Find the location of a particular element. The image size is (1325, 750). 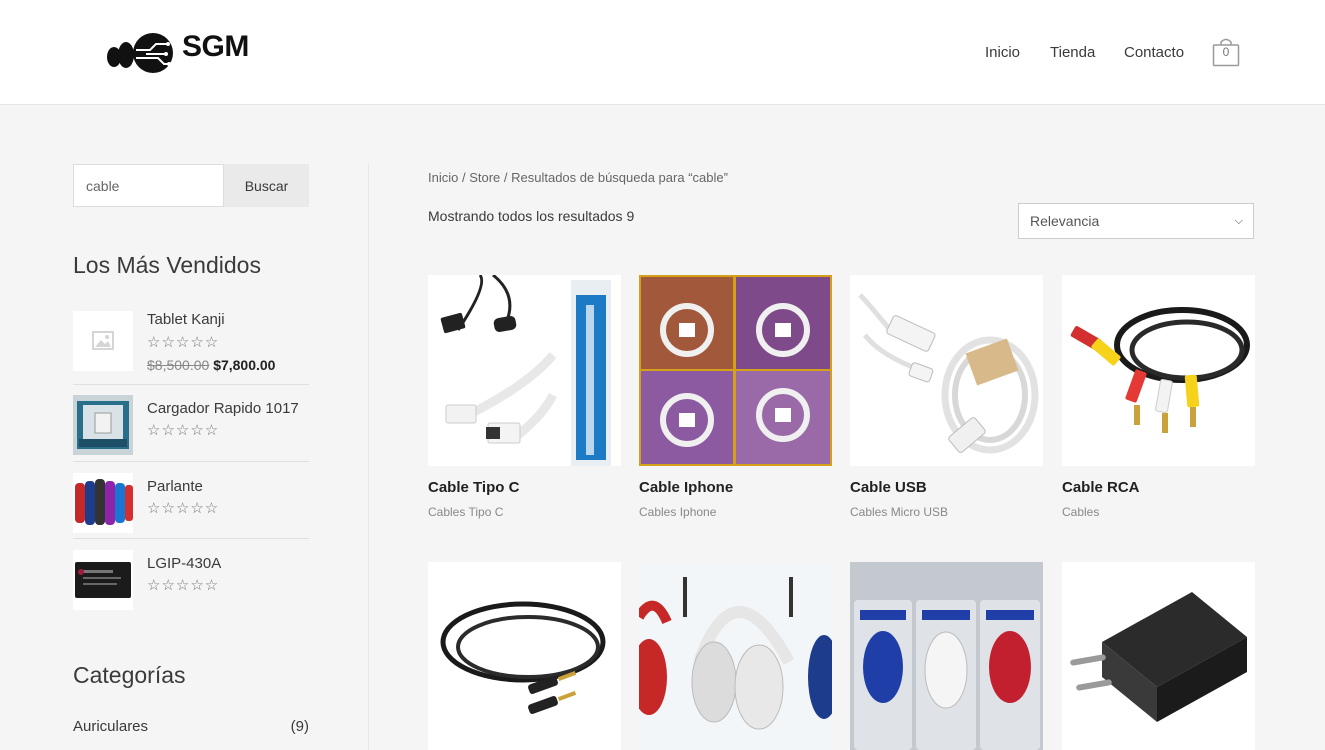

product-image-headphones is located at coordinates (735, 656).